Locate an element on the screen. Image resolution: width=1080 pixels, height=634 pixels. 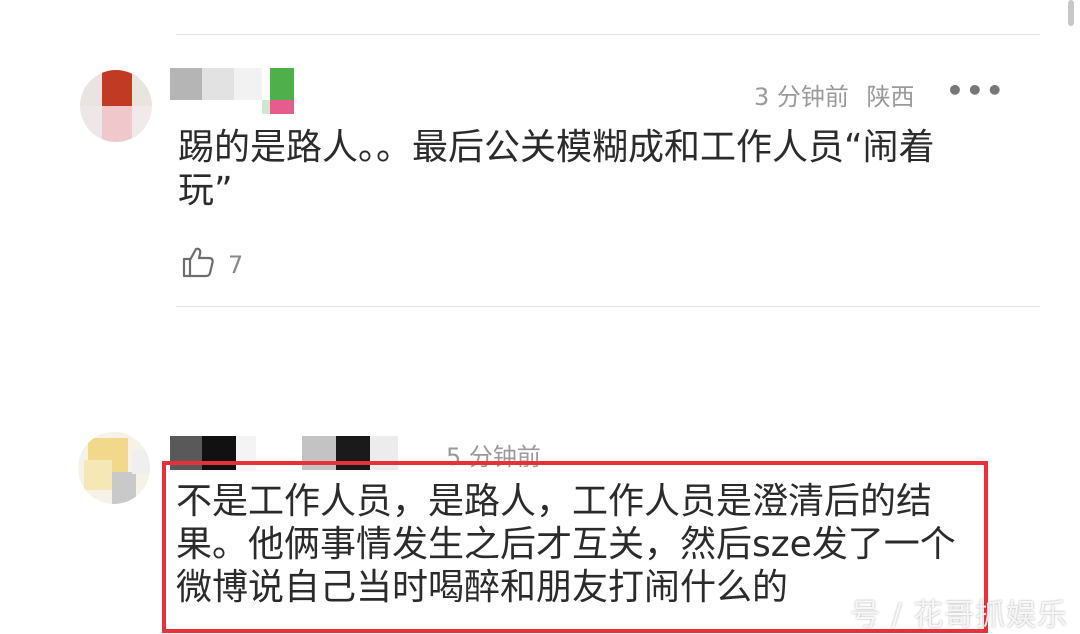
scrollbar is located at coordinates (1071, 13).